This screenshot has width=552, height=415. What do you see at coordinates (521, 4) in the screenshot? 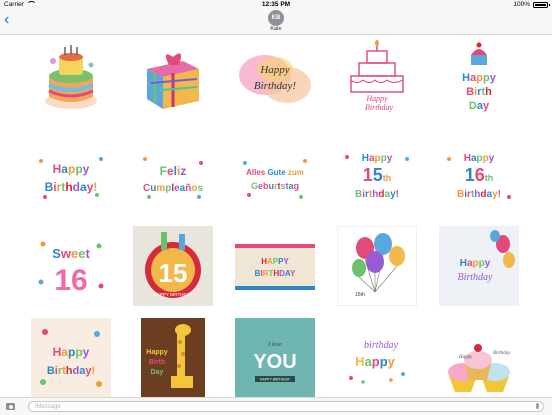
I see `battery-percent: 100%` at bounding box center [521, 4].